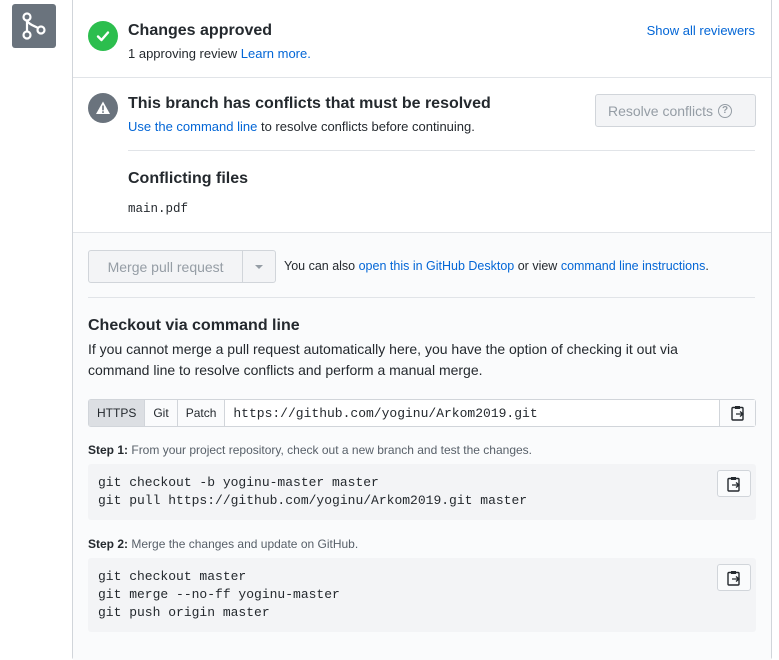  I want to click on also-text: You can also, so click(320, 266).